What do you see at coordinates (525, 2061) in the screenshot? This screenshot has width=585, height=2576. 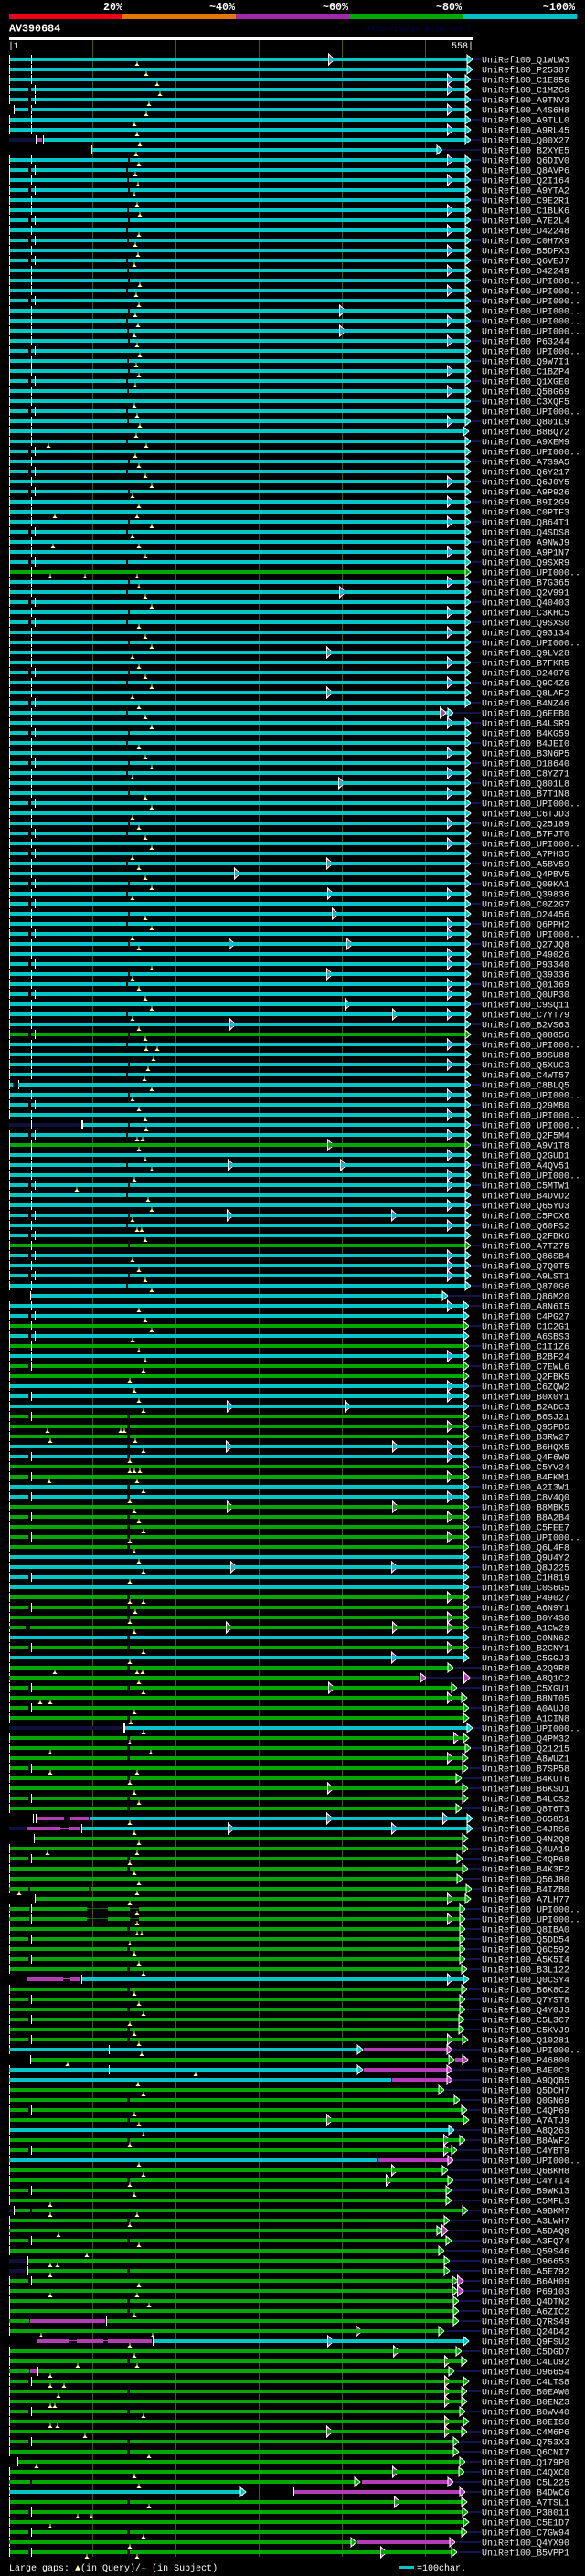 I see `svg-text: UniRef100_P46800` at bounding box center [525, 2061].